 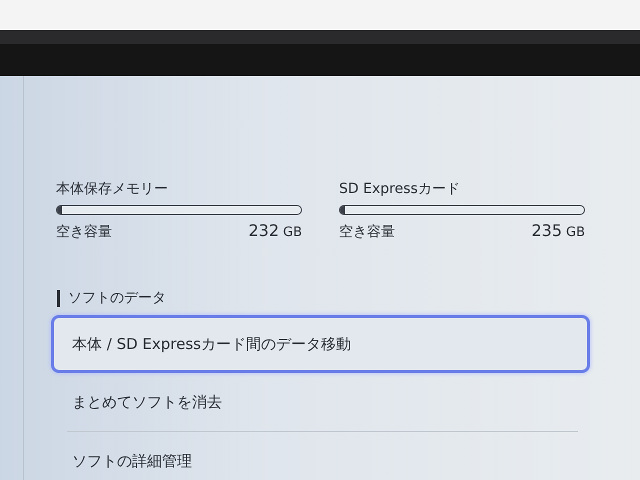 What do you see at coordinates (117, 298) in the screenshot?
I see `section-title: ソフトのデータ` at bounding box center [117, 298].